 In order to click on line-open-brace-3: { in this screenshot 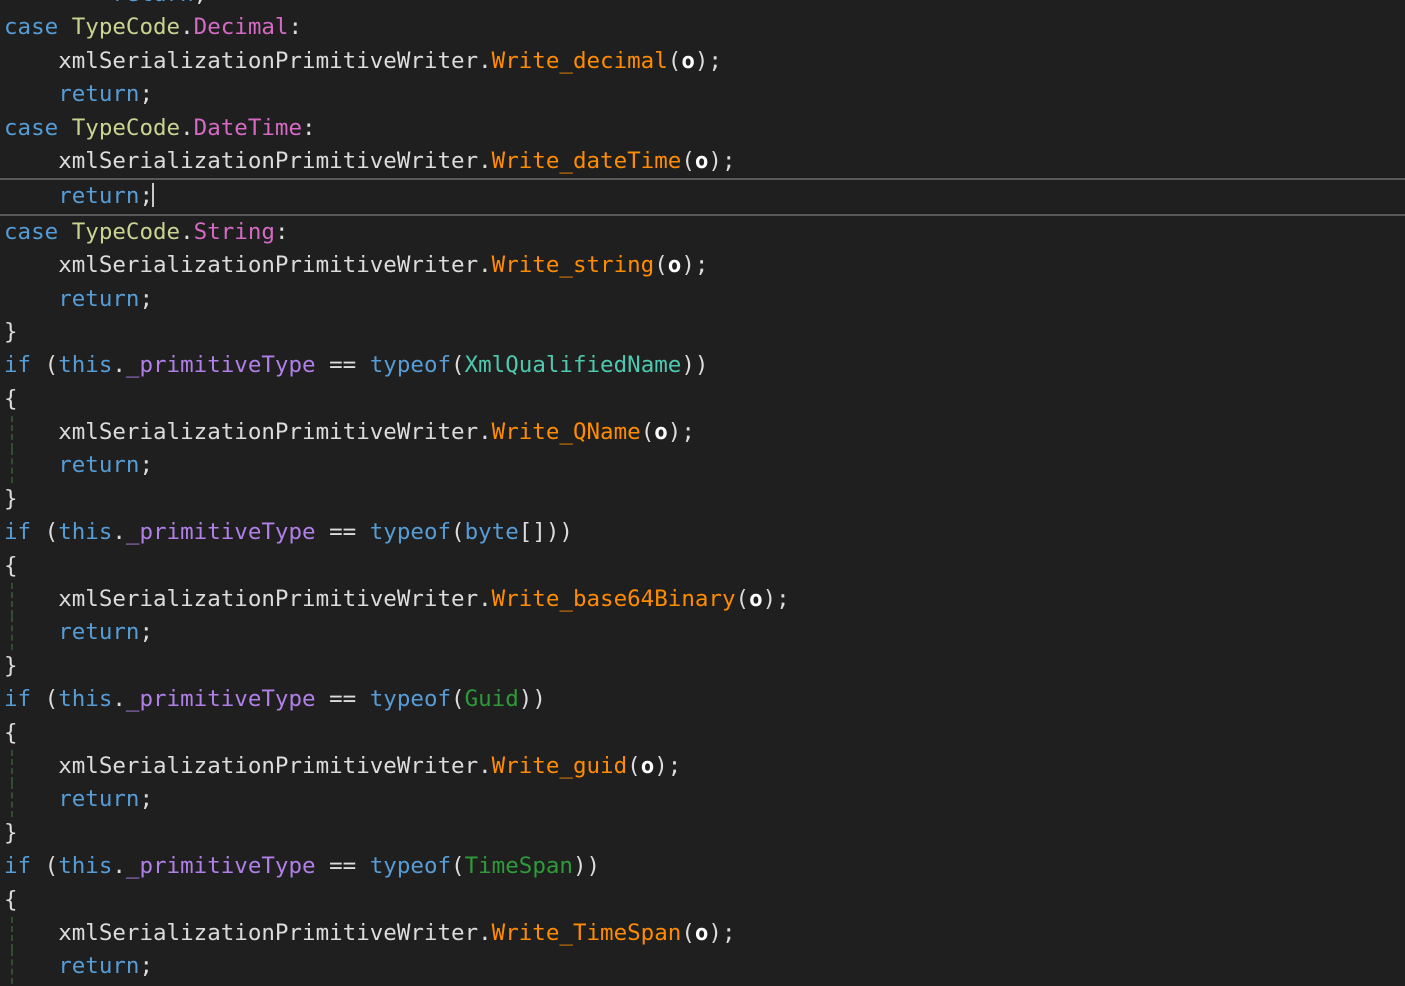, I will do `click(702, 733)`.